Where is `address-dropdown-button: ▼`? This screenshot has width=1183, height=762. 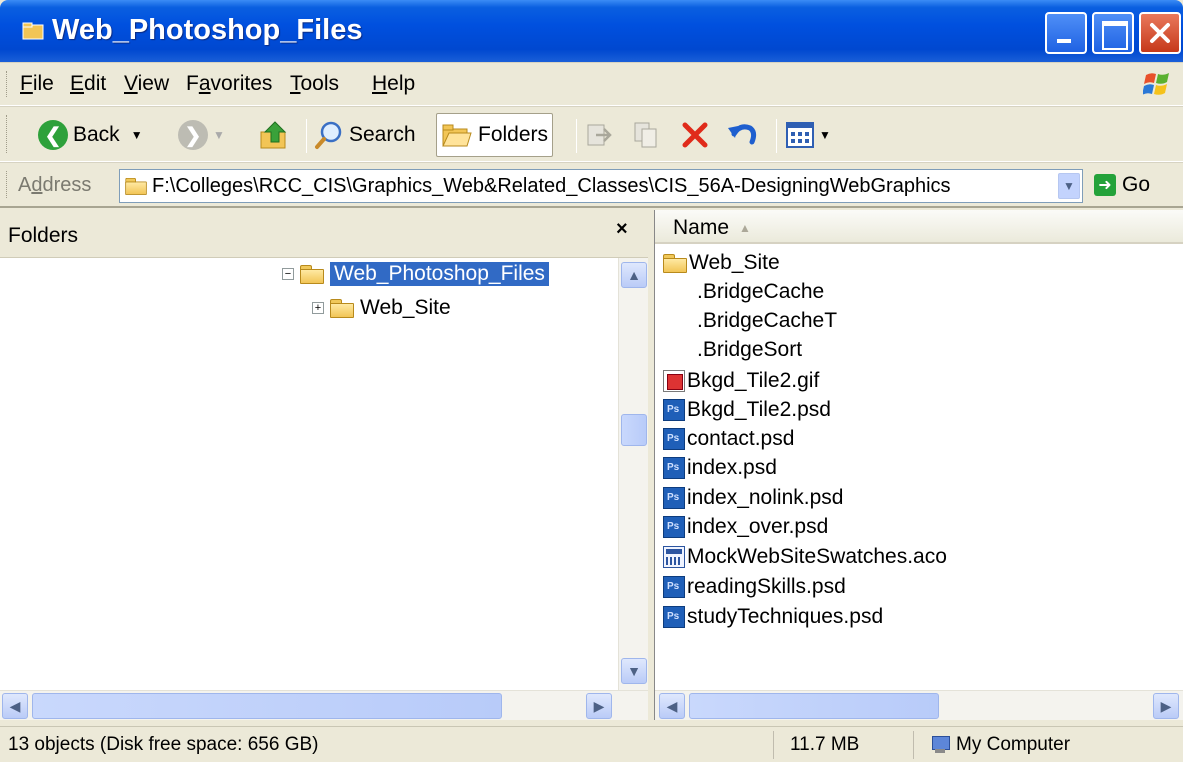
address-dropdown-button: ▼ is located at coordinates (1069, 186).